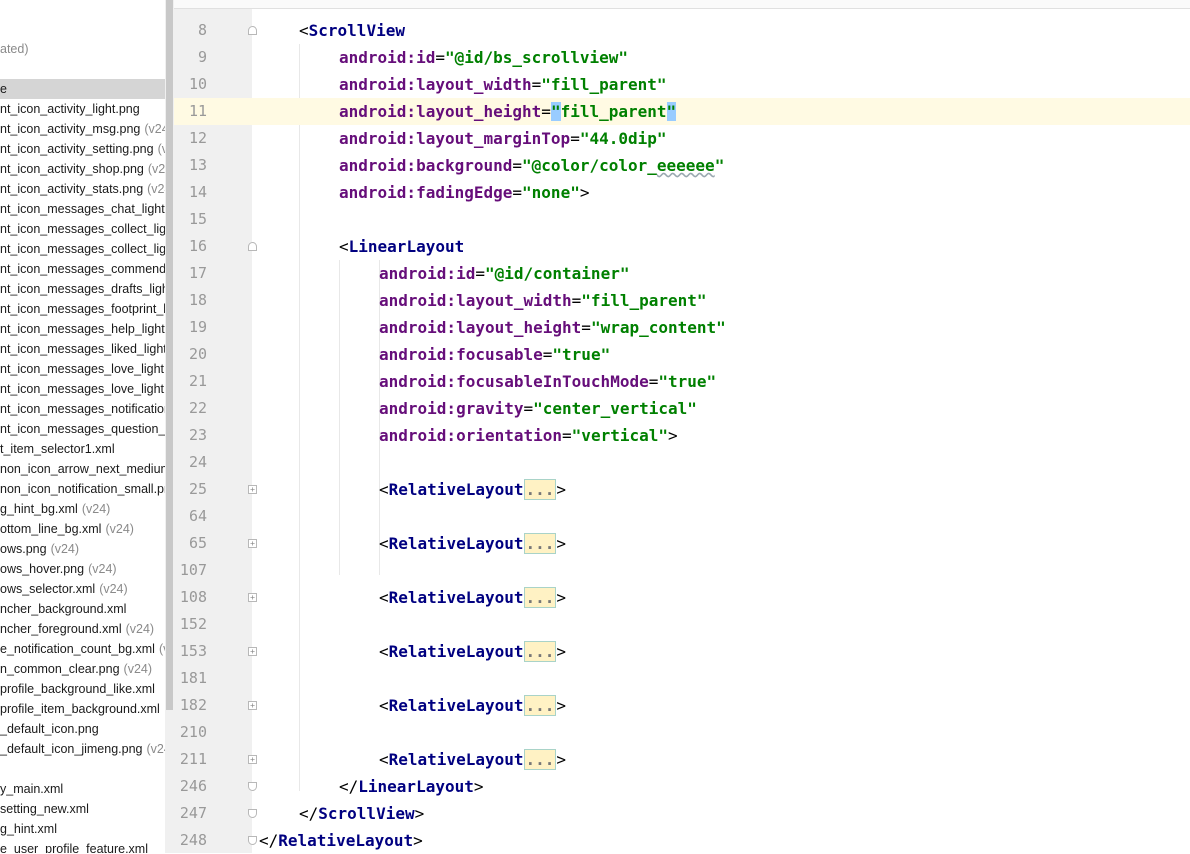 This screenshot has height=854, width=1190. I want to click on code-line: 12 android:layout_marginTop="44.0dip", so click(682, 138).